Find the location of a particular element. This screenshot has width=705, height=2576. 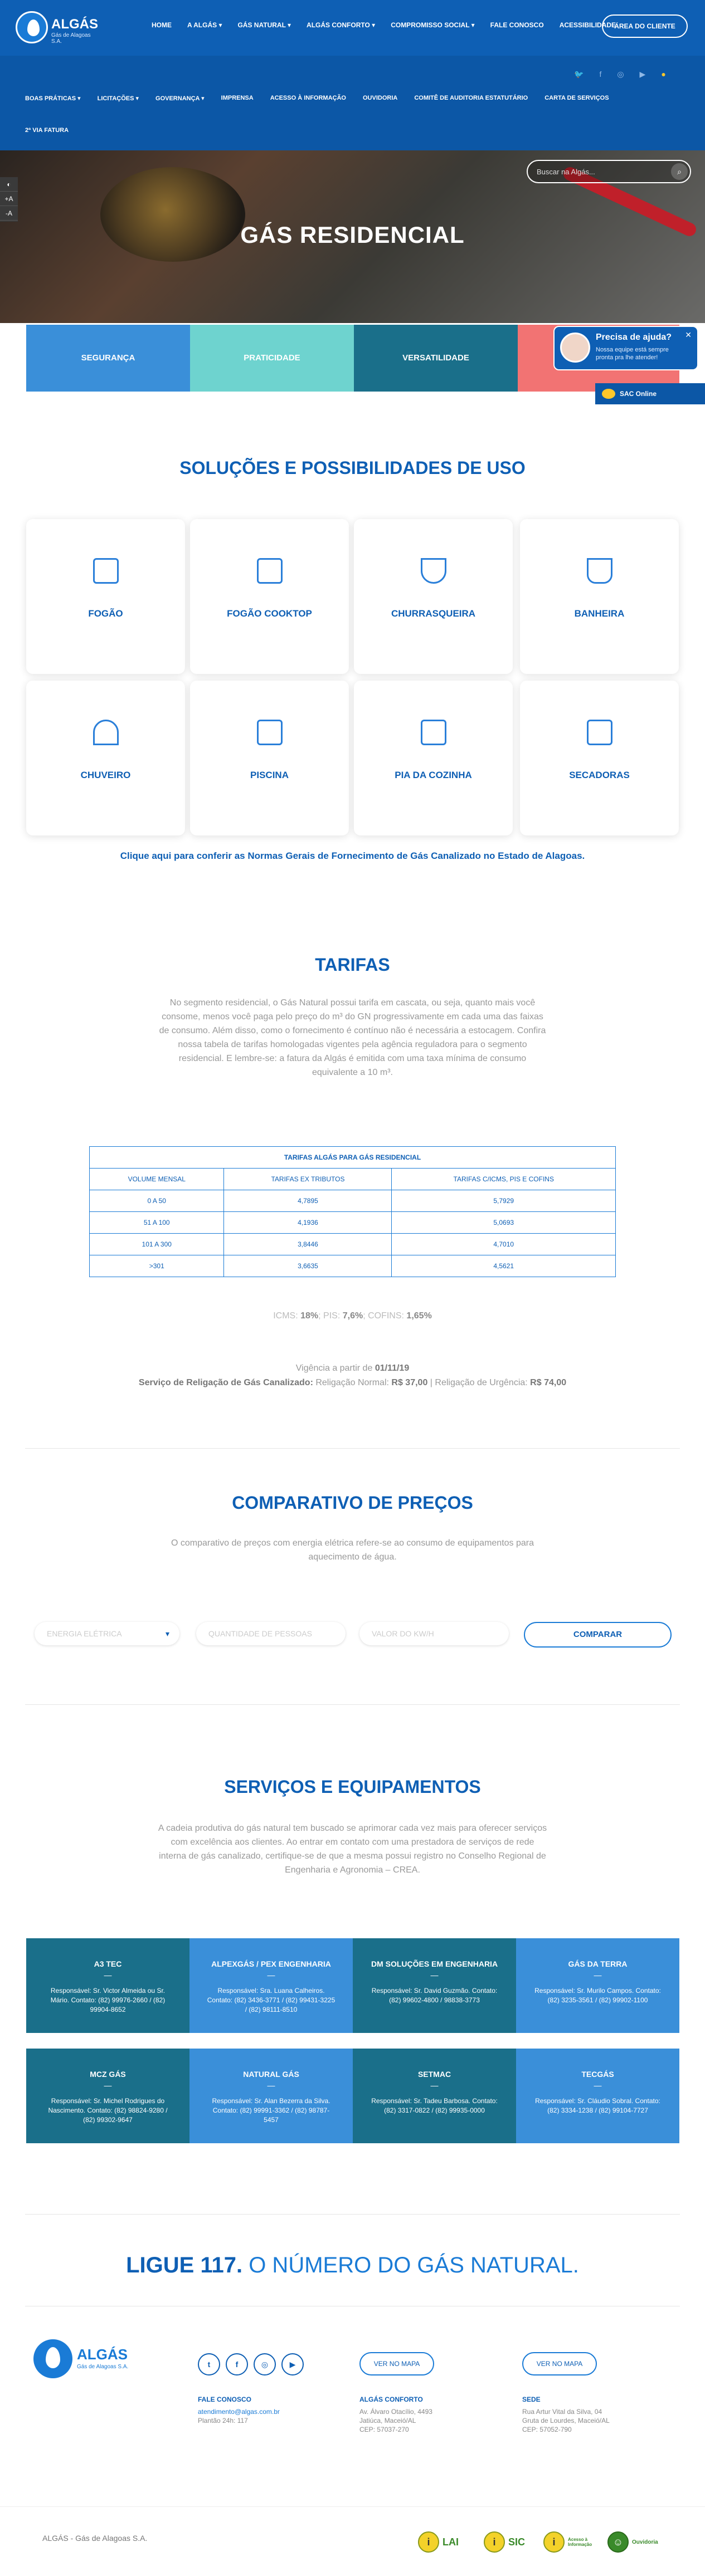

grill-icon is located at coordinates (433, 571).